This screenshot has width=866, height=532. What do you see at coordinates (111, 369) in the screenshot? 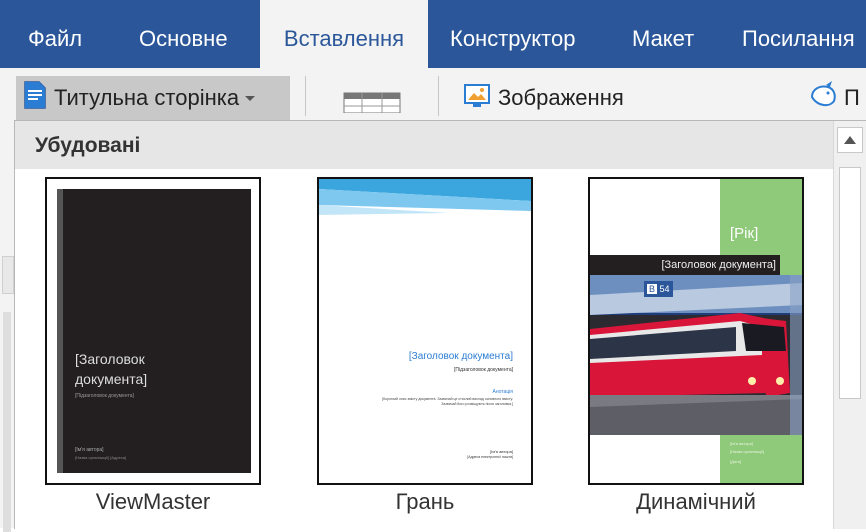
I see `viewmaster-title: [Заголовок документа]` at bounding box center [111, 369].